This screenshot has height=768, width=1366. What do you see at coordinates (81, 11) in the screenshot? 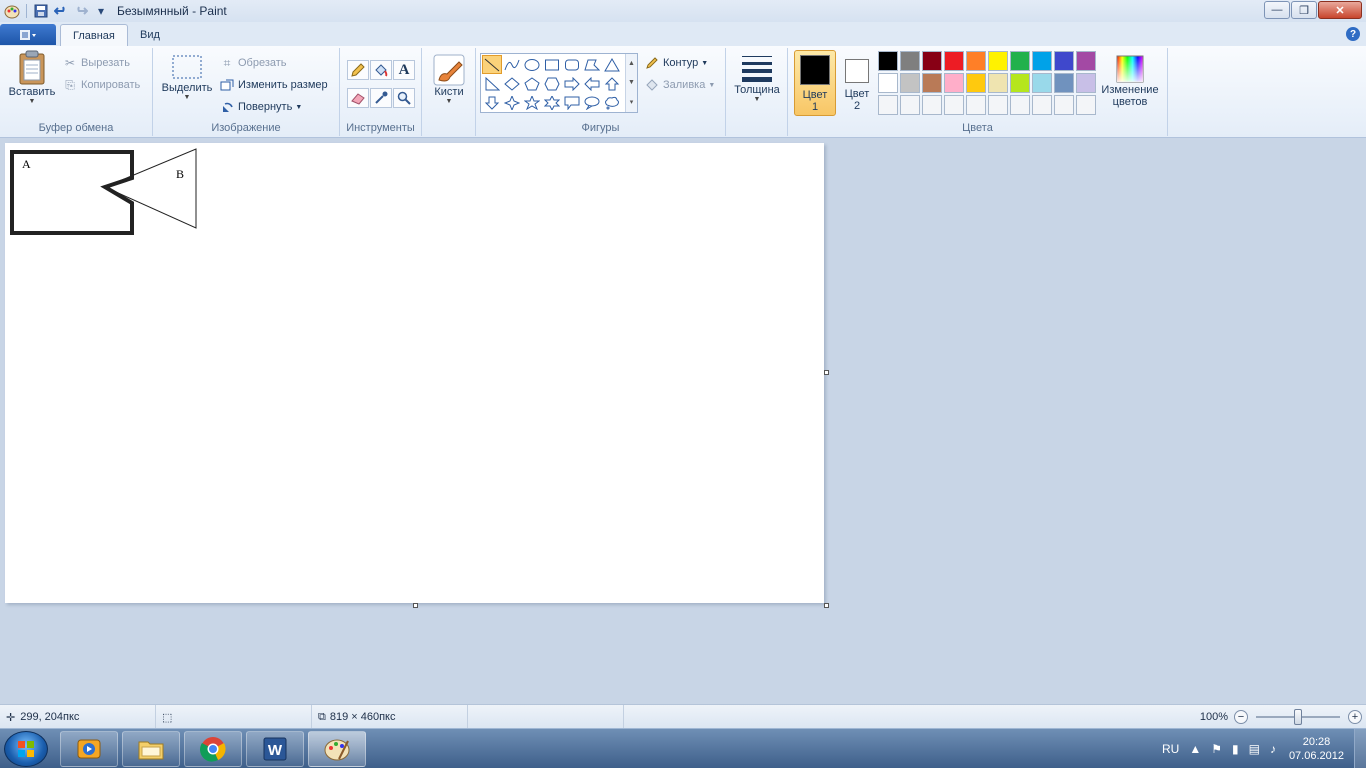
I see `redo-icon` at bounding box center [81, 11].